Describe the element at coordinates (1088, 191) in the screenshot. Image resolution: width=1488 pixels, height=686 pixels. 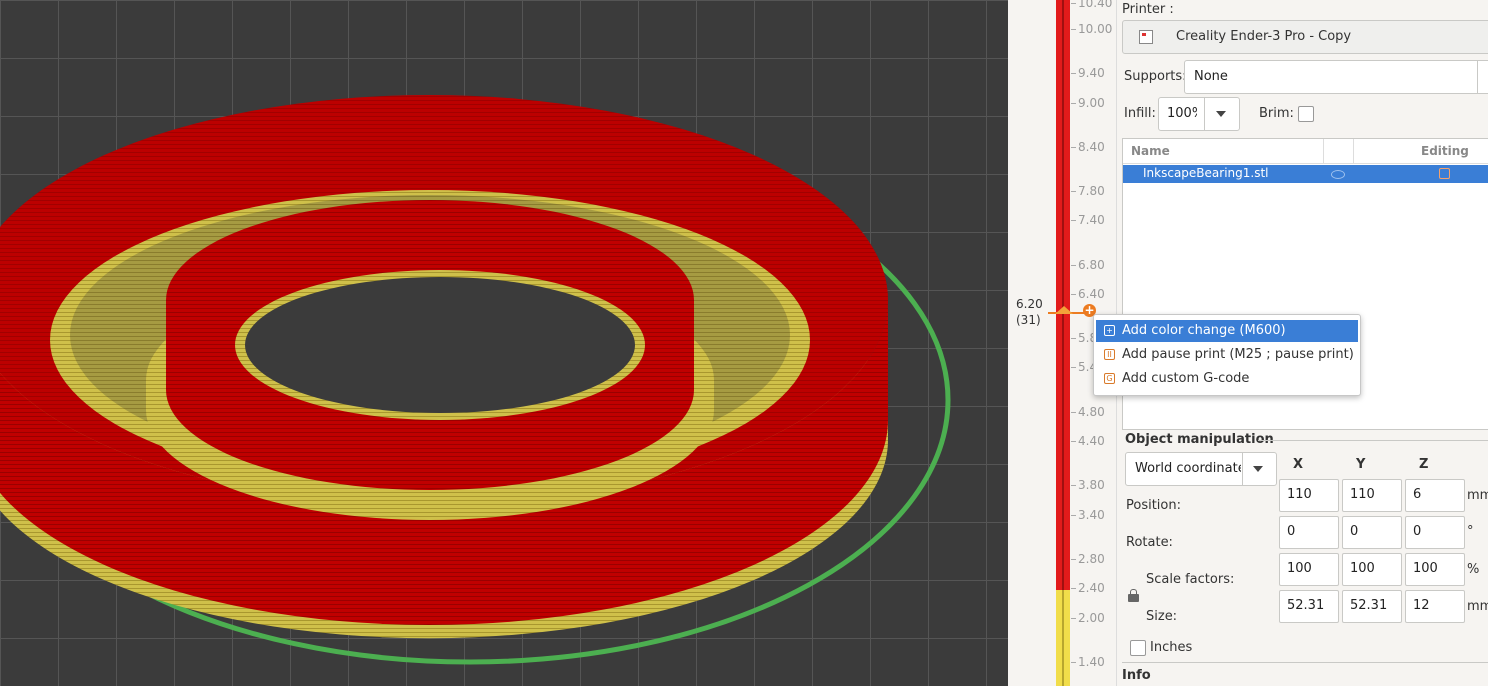
I see `slider-tick: 7.80` at that location.